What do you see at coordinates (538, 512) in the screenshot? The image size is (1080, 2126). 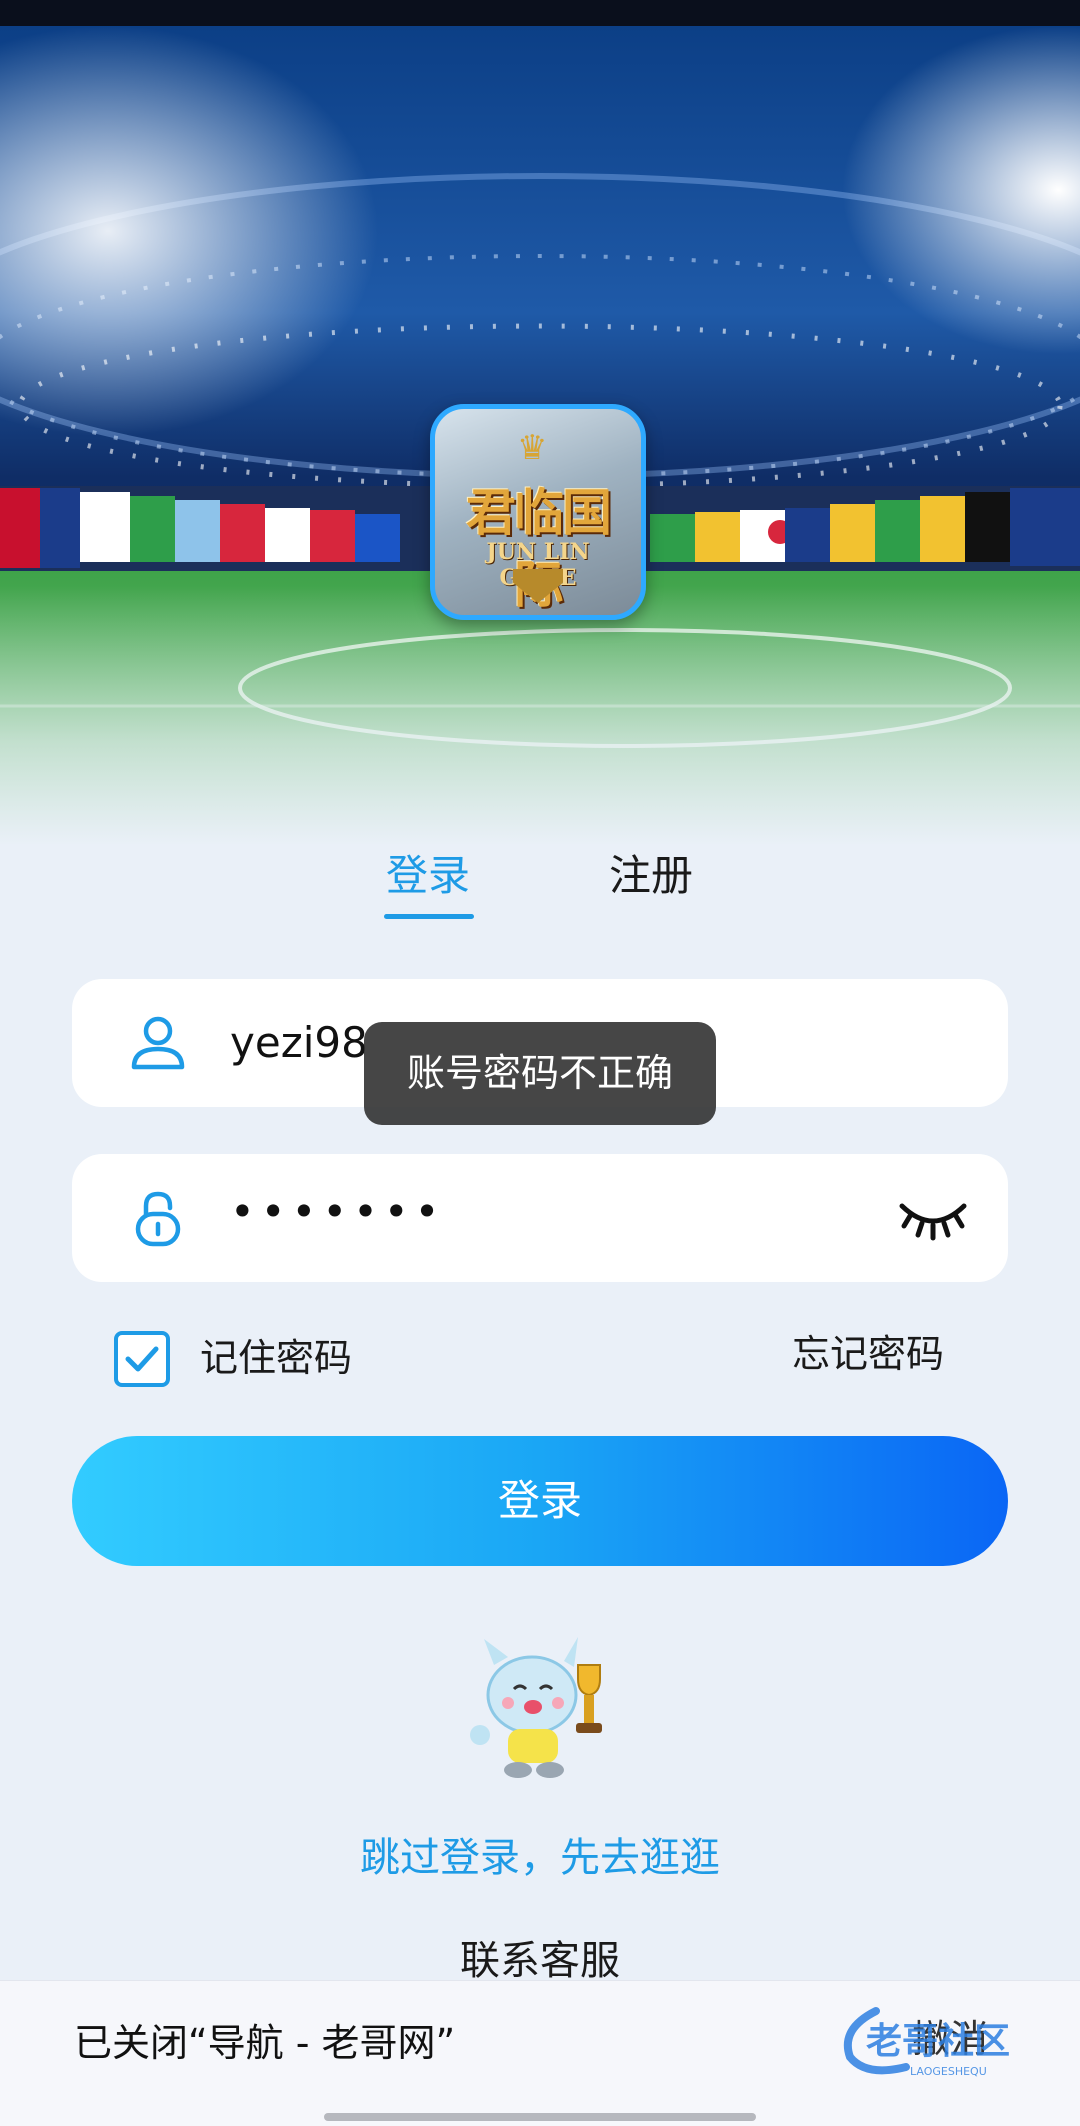 I see `app-logo: ♛ 君临国际 JUN LIN GAME` at bounding box center [538, 512].